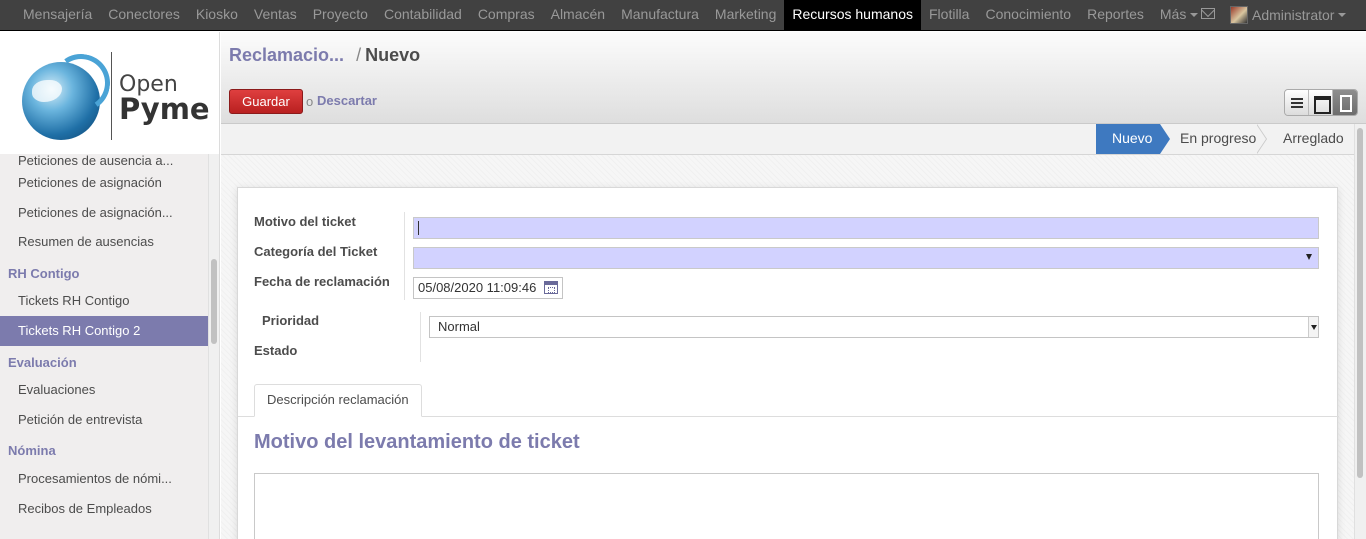 The height and width of the screenshot is (539, 1366). What do you see at coordinates (787, 139) in the screenshot?
I see `status-bar: Nuevo En progreso Arreglado` at bounding box center [787, 139].